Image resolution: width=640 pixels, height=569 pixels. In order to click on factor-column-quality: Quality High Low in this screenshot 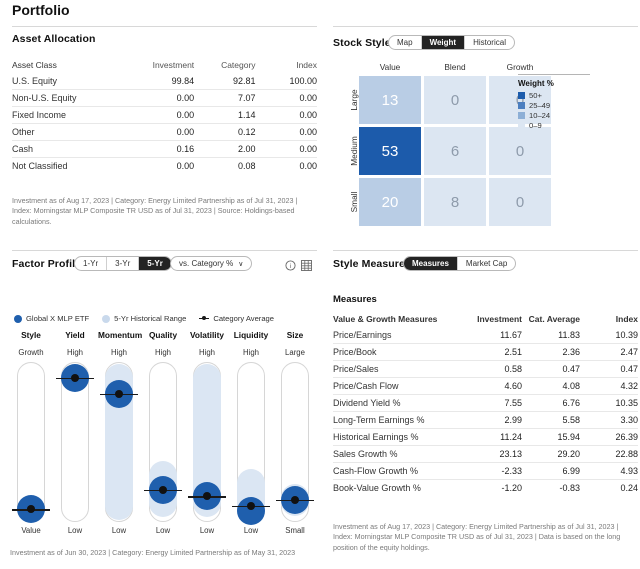, I will do `click(163, 436)`.